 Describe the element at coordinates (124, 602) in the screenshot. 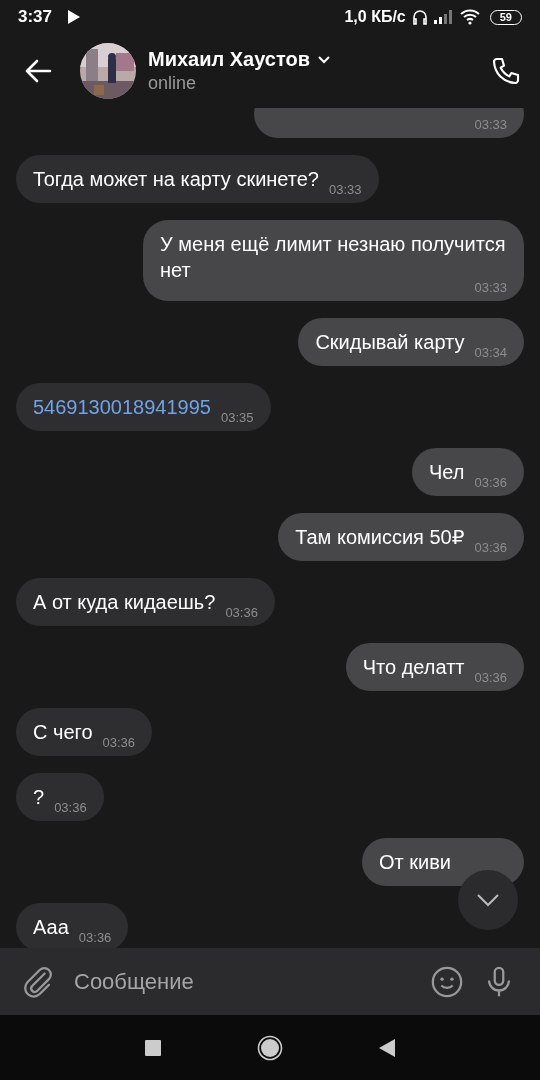

I see `message-text: А от куда кидаешь?` at that location.